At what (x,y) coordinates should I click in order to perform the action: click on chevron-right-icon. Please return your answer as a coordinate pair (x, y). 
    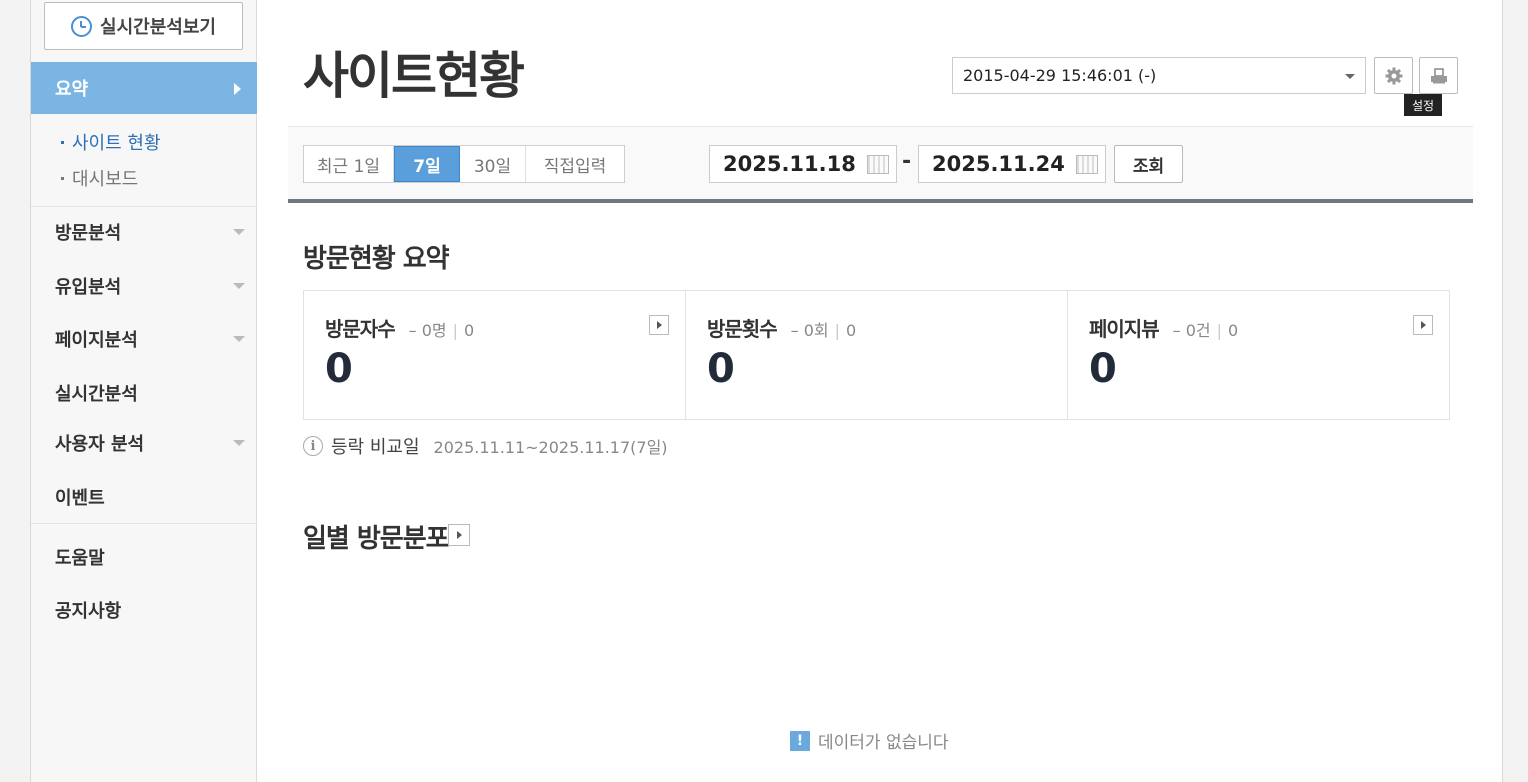
    Looking at the image, I should click on (237, 89).